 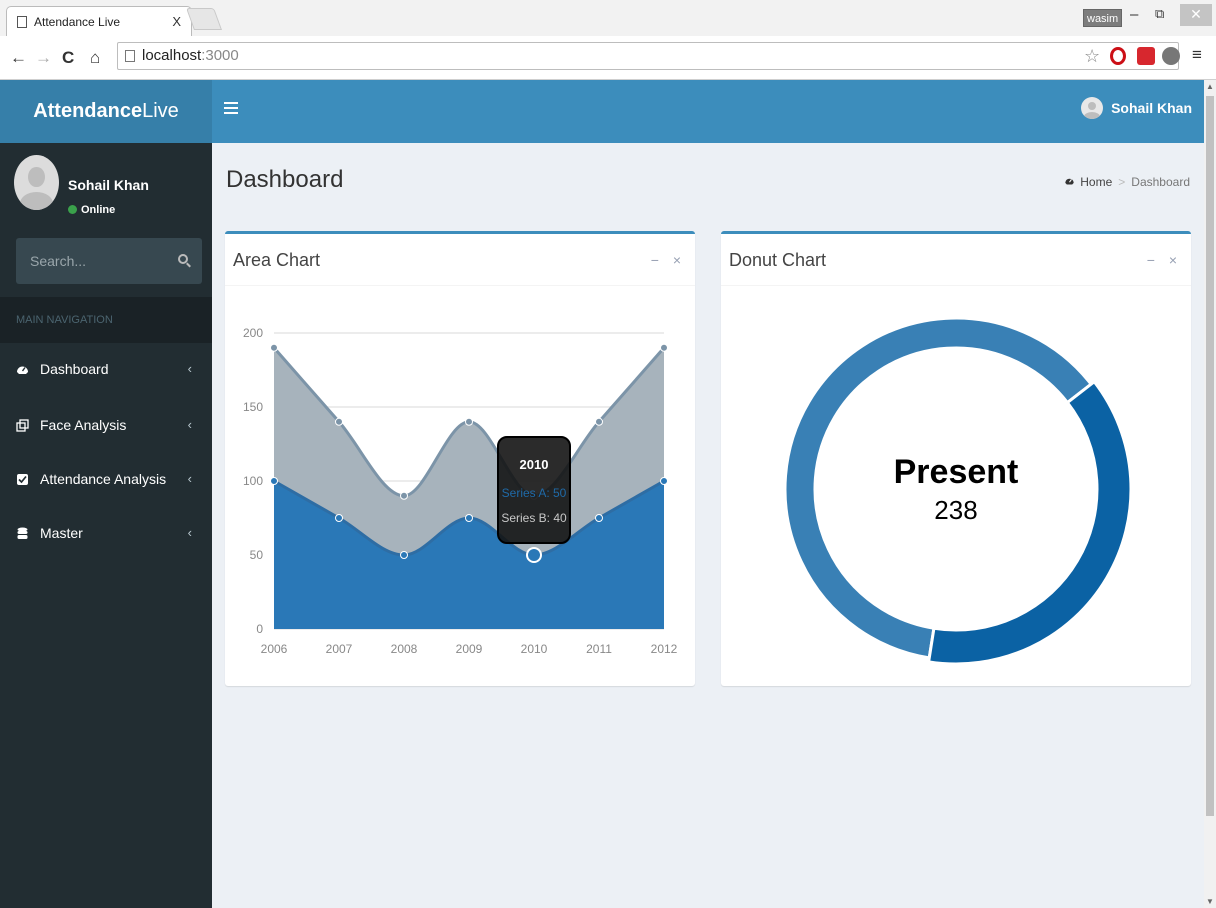 I want to click on sidebar-user-name: Sohail Khan, so click(x=108, y=185).